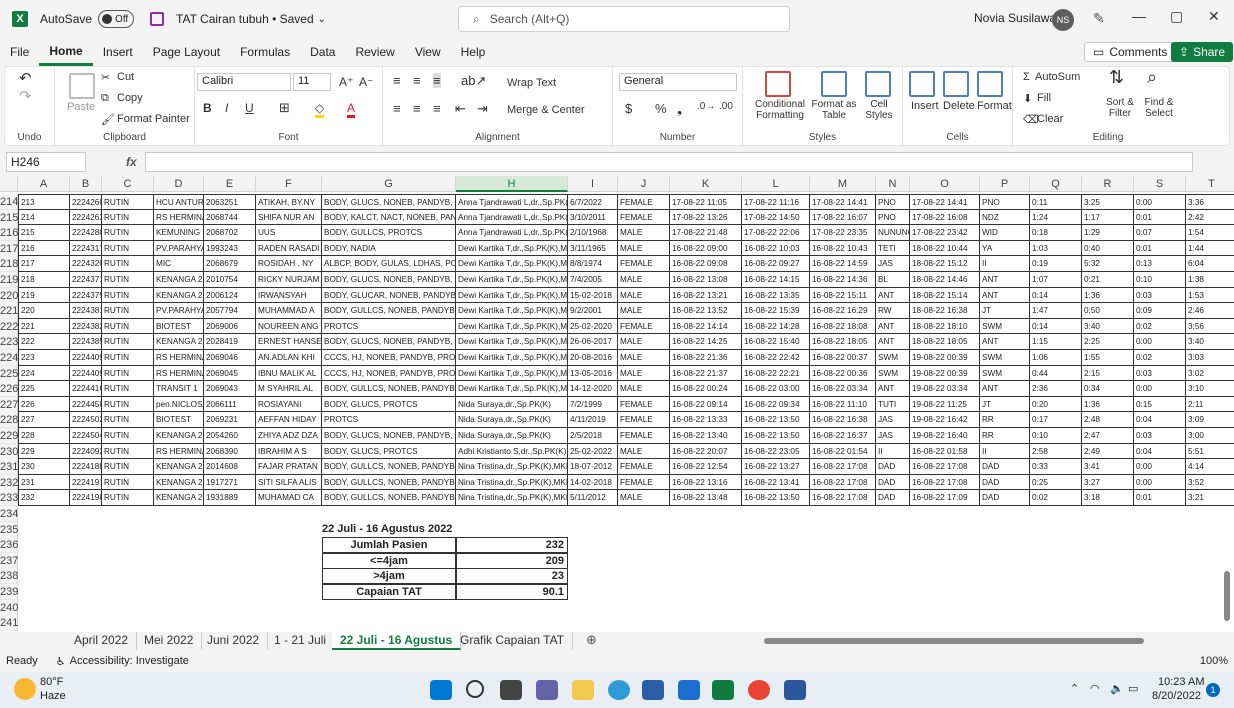 This screenshot has width=1234, height=708. Describe the element at coordinates (44, 217) in the screenshot. I see `table-cell: 214` at that location.